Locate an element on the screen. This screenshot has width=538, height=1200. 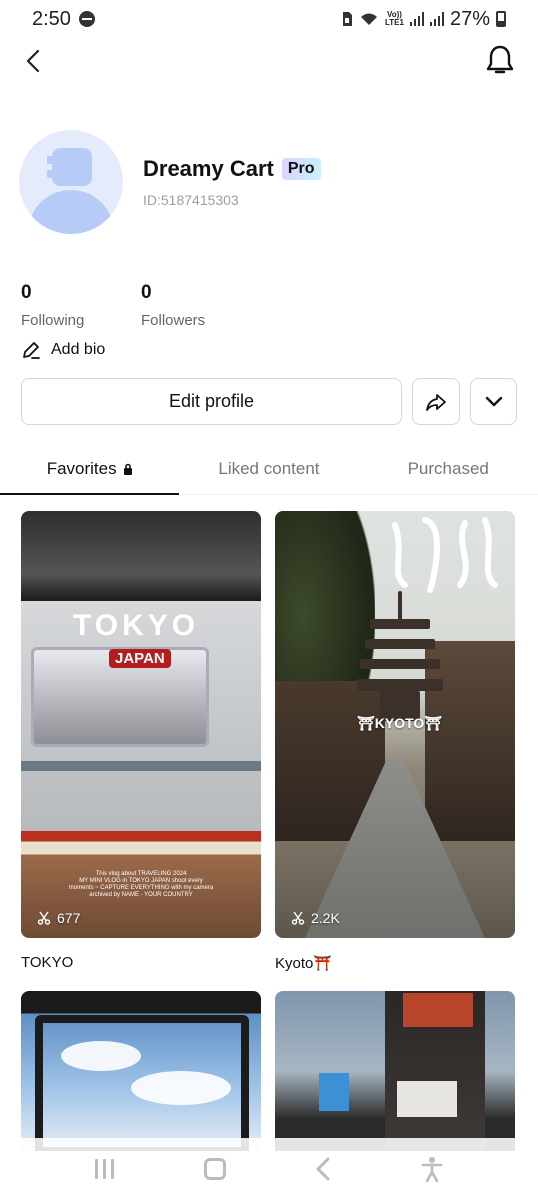
content-tabs: Favorites Liked content Purchased is located at coordinates (269, 469).